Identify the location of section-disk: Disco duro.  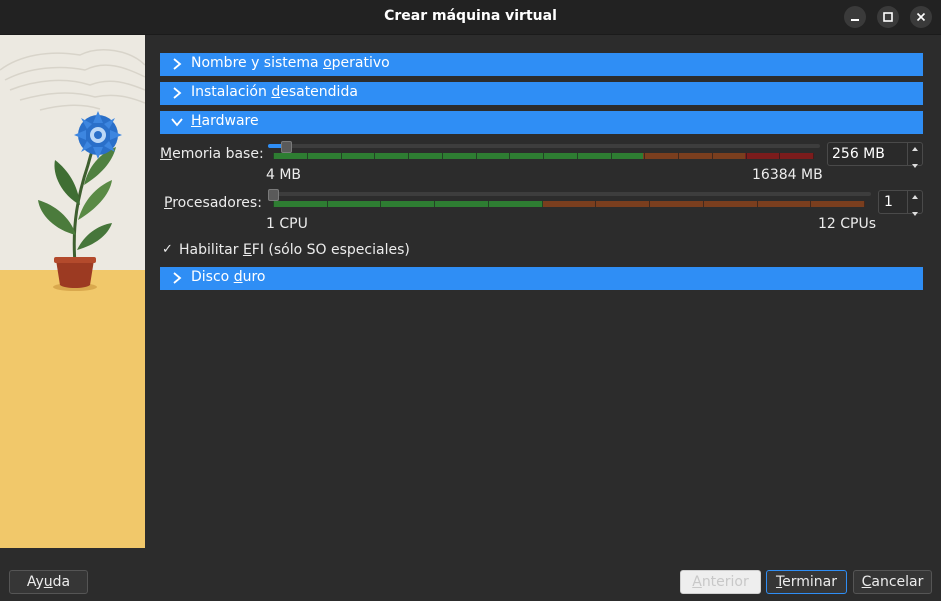
(541, 278).